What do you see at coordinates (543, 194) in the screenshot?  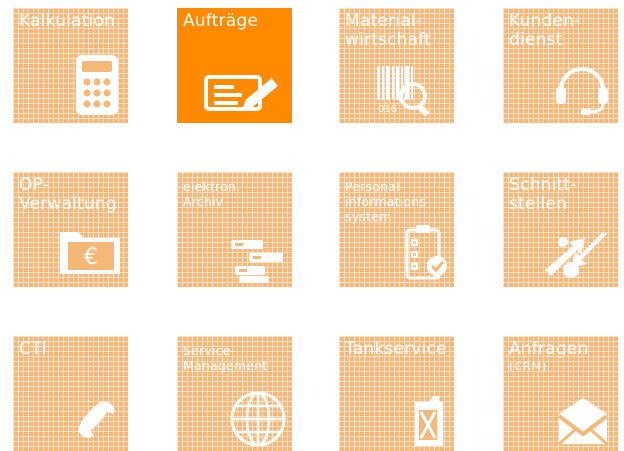 I see `tile-title: Schnitt- stellen` at bounding box center [543, 194].